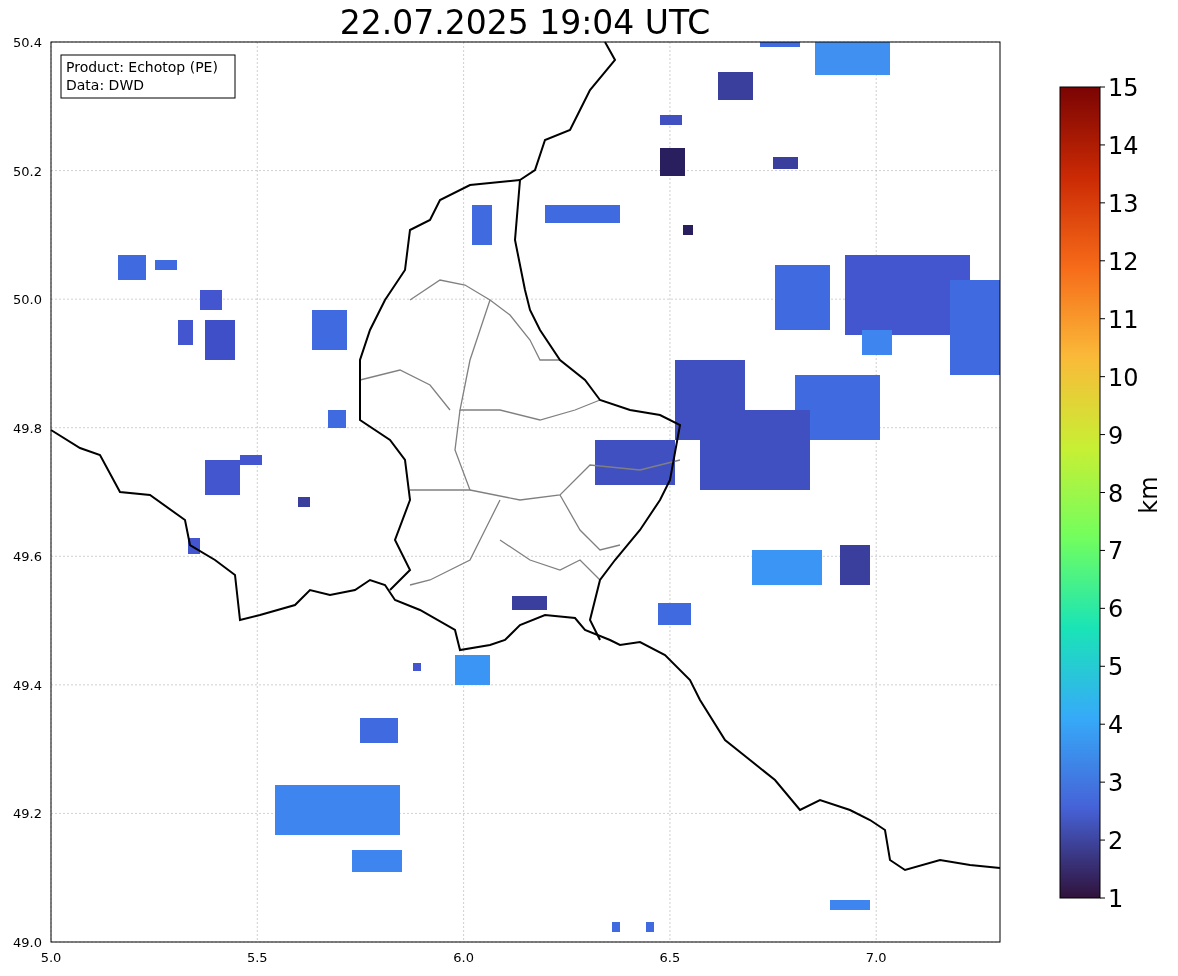 The height and width of the screenshot is (976, 1178). I want to click on y-tick-label: 49.6, so click(27, 557).